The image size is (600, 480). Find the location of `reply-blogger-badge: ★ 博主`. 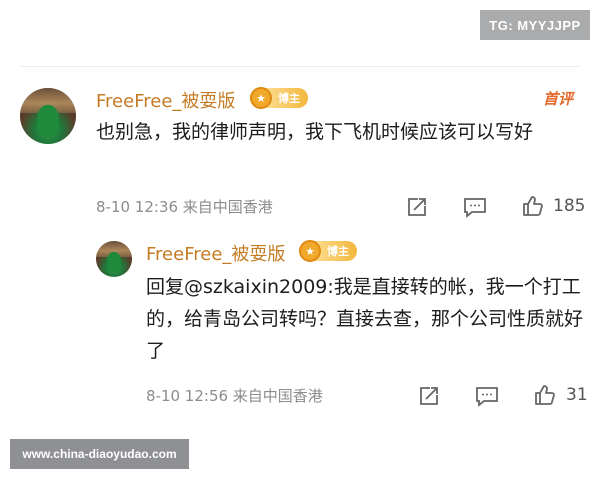

reply-blogger-badge: ★ 博主 is located at coordinates (328, 251).